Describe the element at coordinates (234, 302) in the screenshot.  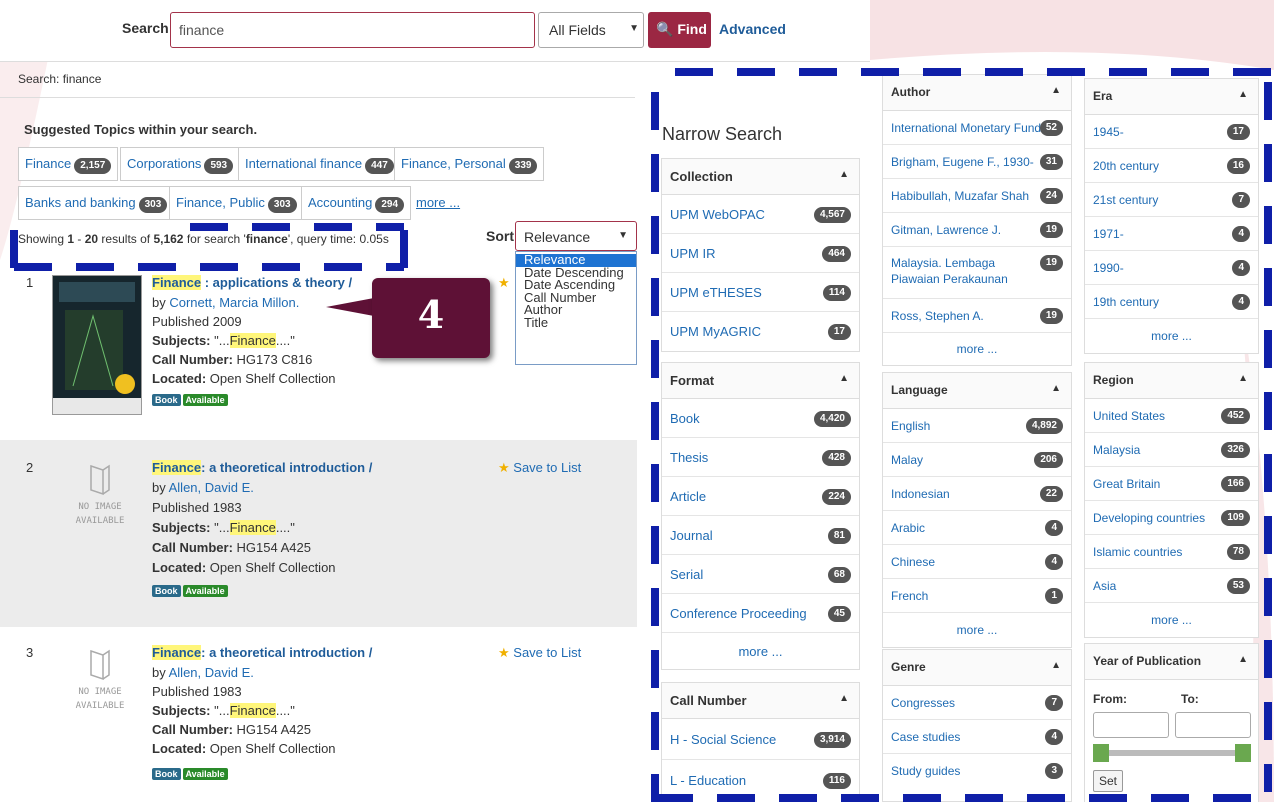
I see `author-link: Cornett, Marcia Millon.` at that location.